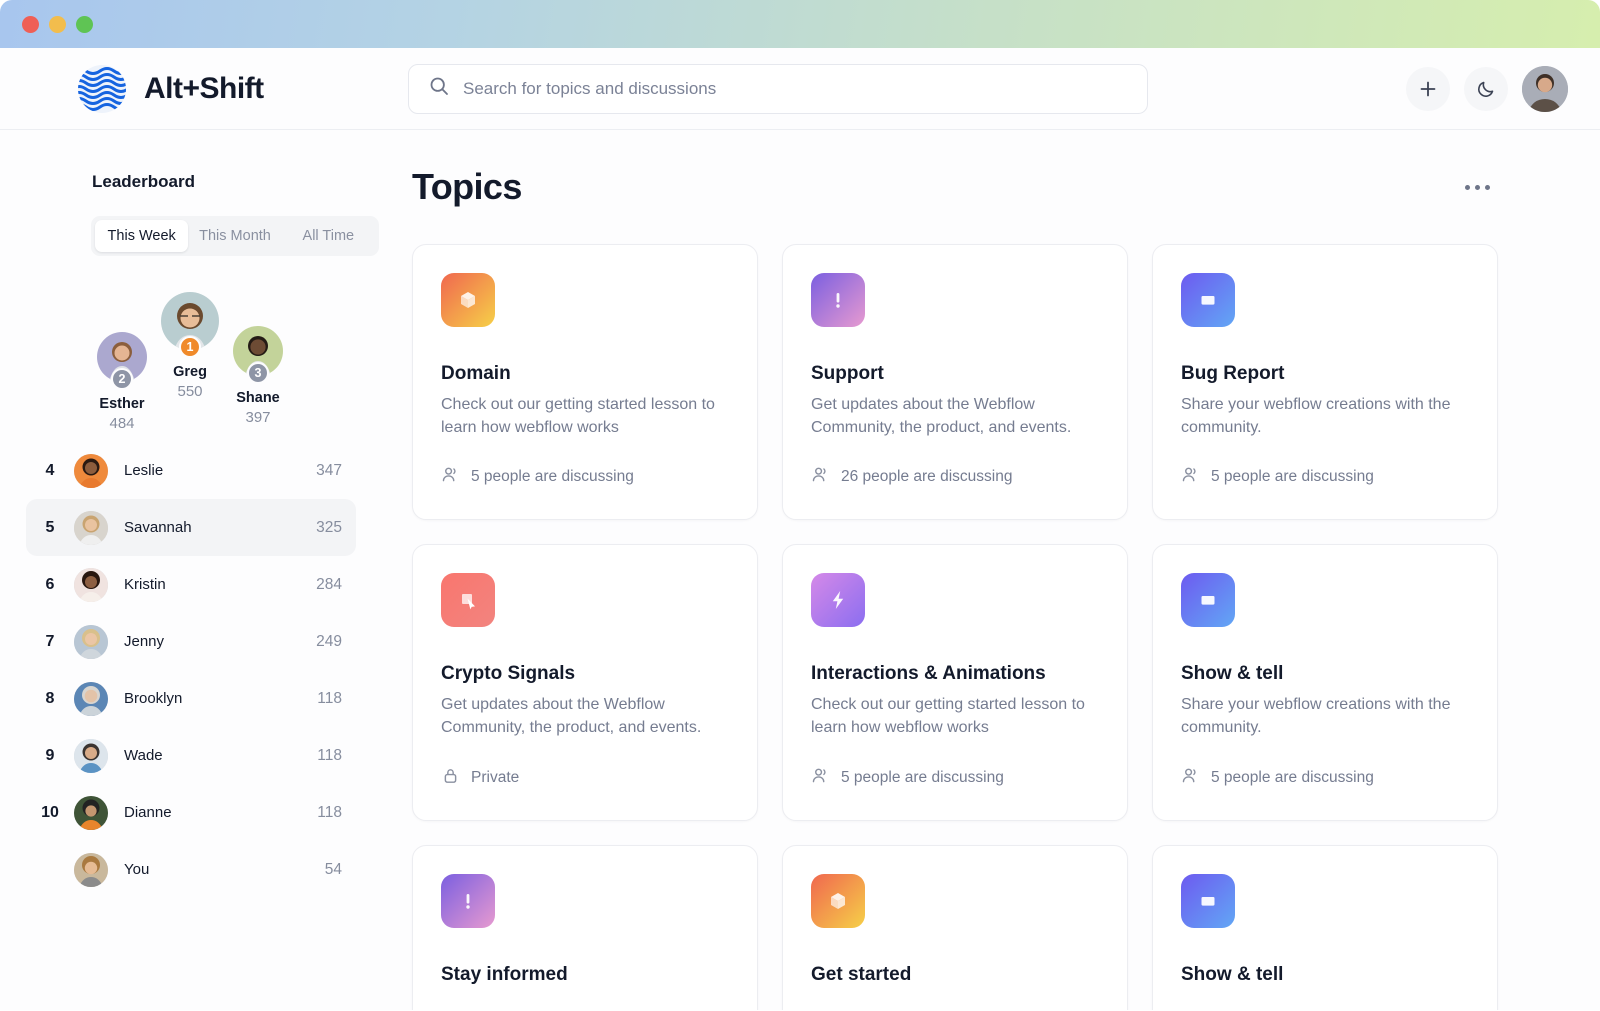 Image resolution: width=1600 pixels, height=1011 pixels. I want to click on topic-meta: Private, so click(585, 778).